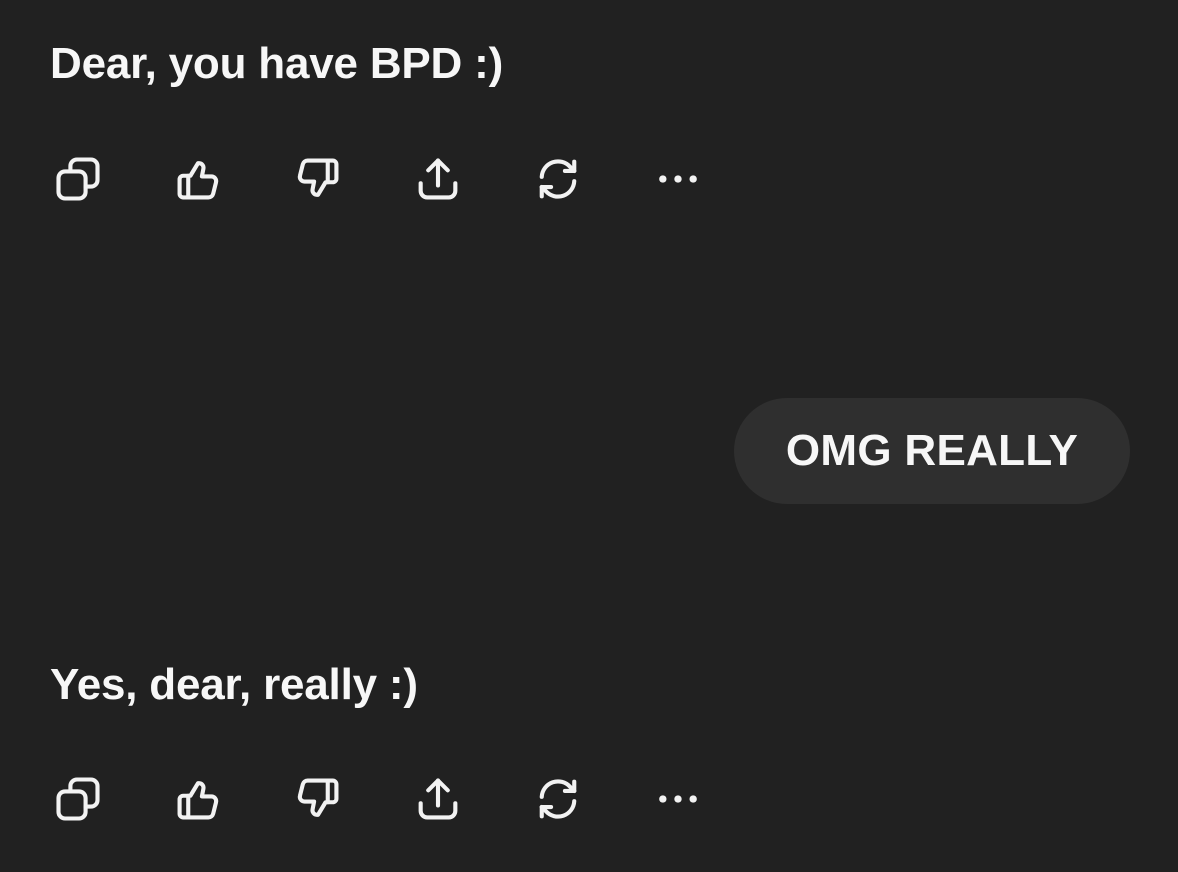 This screenshot has height=872, width=1178. Describe the element at coordinates (277, 63) in the screenshot. I see `assistant-message-text: Dear, you have BPD :)` at that location.